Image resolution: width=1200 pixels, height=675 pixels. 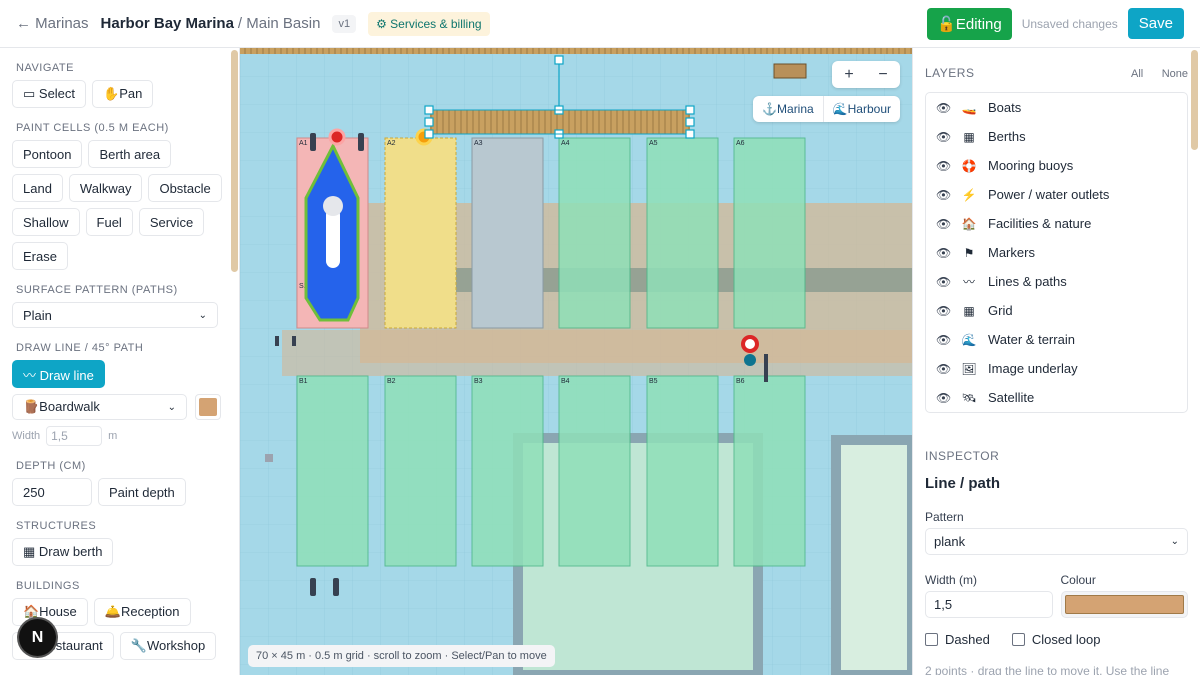 What do you see at coordinates (56, 526) in the screenshot?
I see `structures-heading: STRUCTURES` at bounding box center [56, 526].